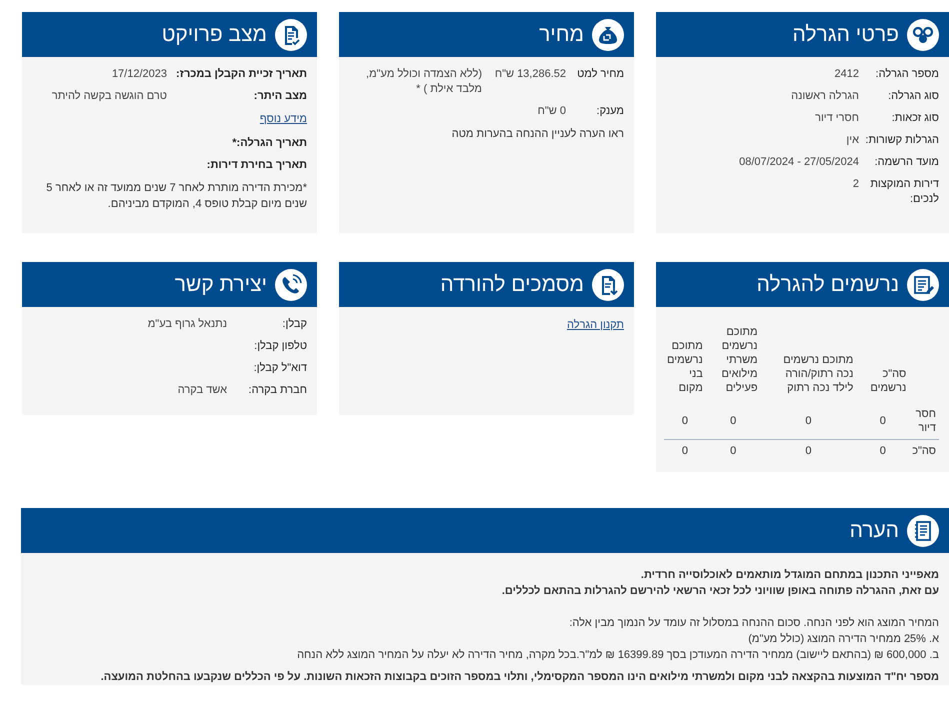  What do you see at coordinates (595, 325) in the screenshot?
I see `document-link: תקנון הגרלה` at bounding box center [595, 325].